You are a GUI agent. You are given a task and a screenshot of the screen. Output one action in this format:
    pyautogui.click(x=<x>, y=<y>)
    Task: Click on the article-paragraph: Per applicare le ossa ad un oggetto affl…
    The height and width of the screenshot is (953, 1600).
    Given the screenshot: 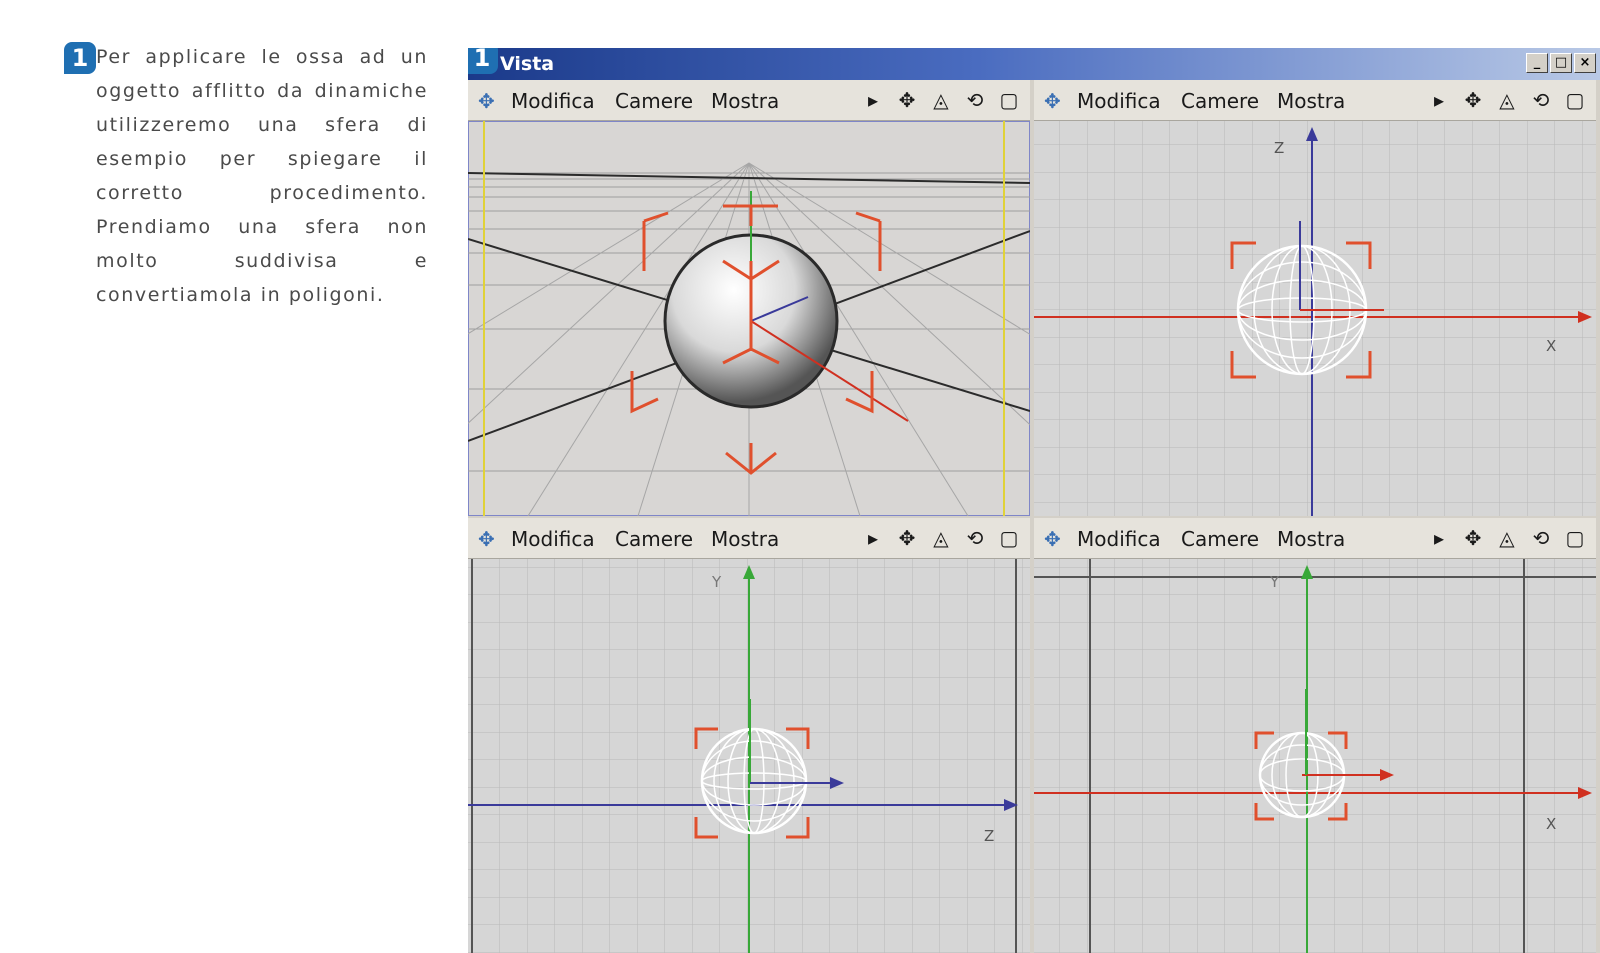 What is the action you would take?
    pyautogui.click(x=262, y=176)
    